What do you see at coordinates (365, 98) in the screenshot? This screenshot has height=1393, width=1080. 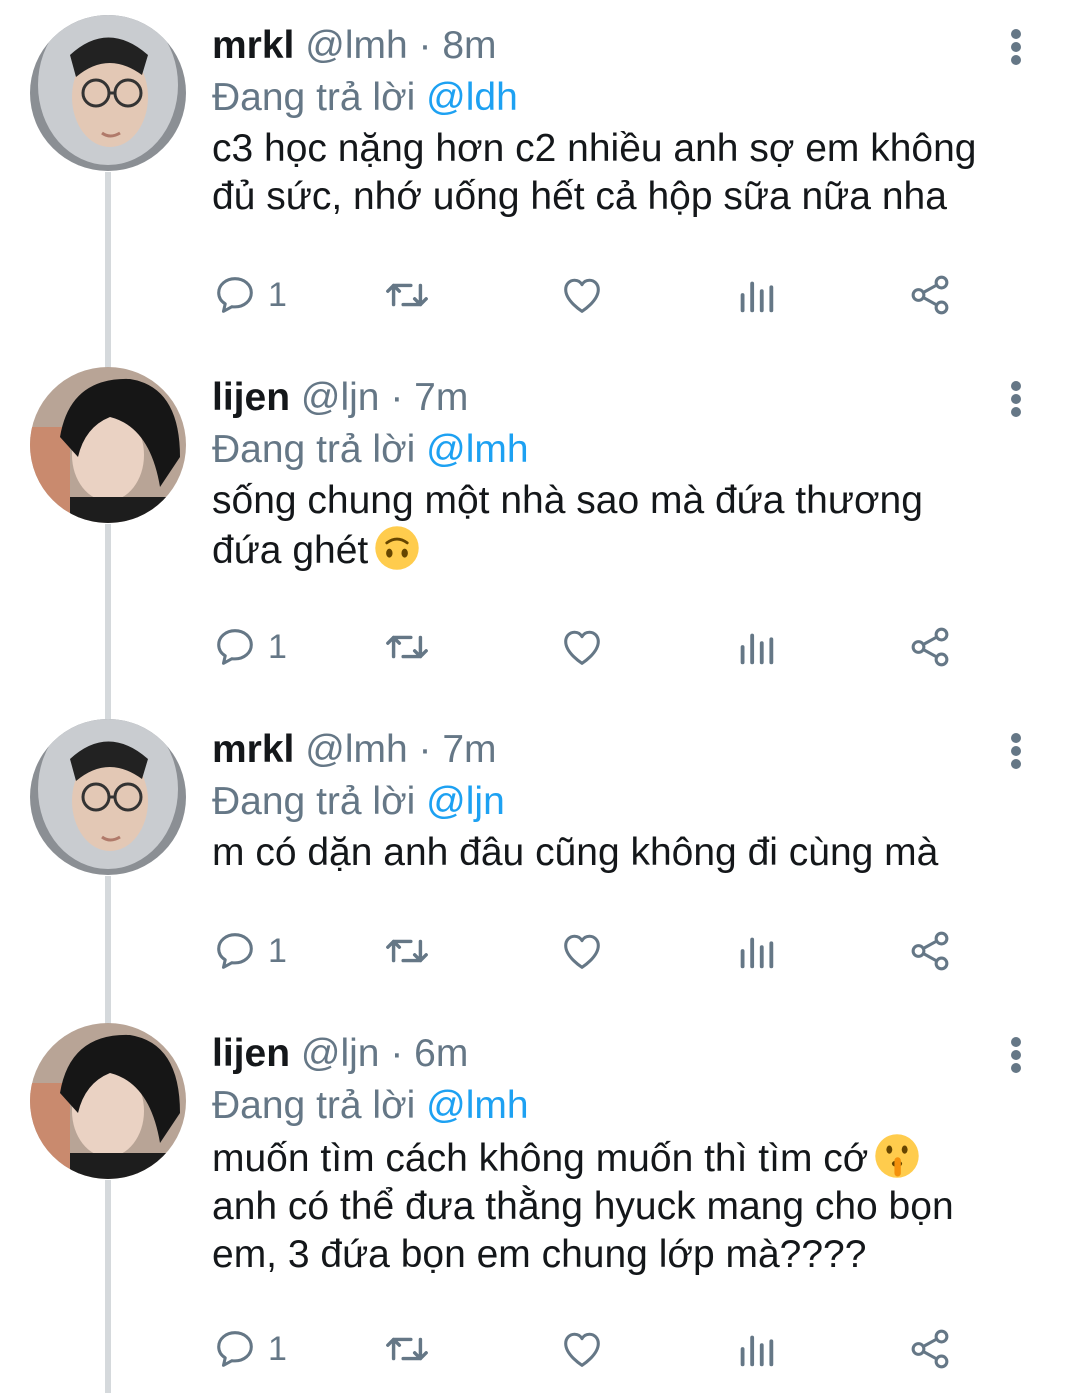 I see `replying-to: Đang trả lời @ldh` at bounding box center [365, 98].